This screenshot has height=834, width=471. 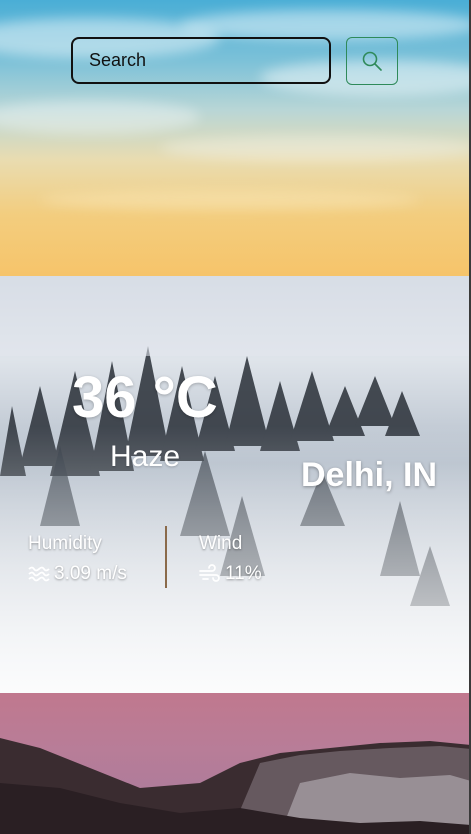 I want to click on search-icon, so click(x=372, y=61).